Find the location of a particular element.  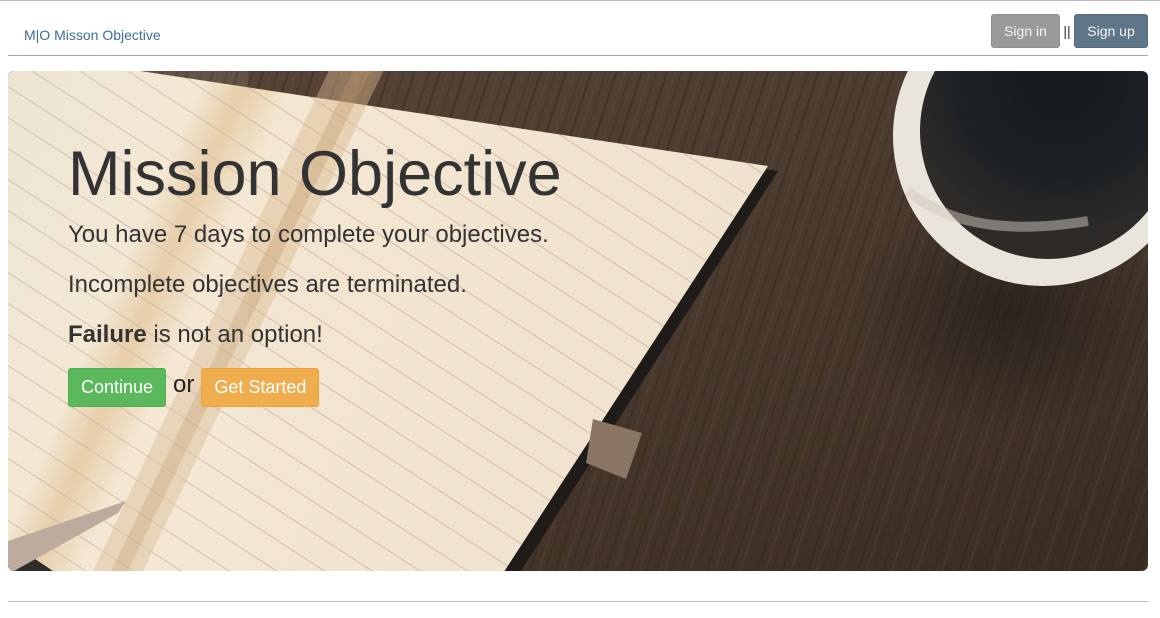

hero-line-terminated: Incomplete objectives are terminated. is located at coordinates (267, 284).